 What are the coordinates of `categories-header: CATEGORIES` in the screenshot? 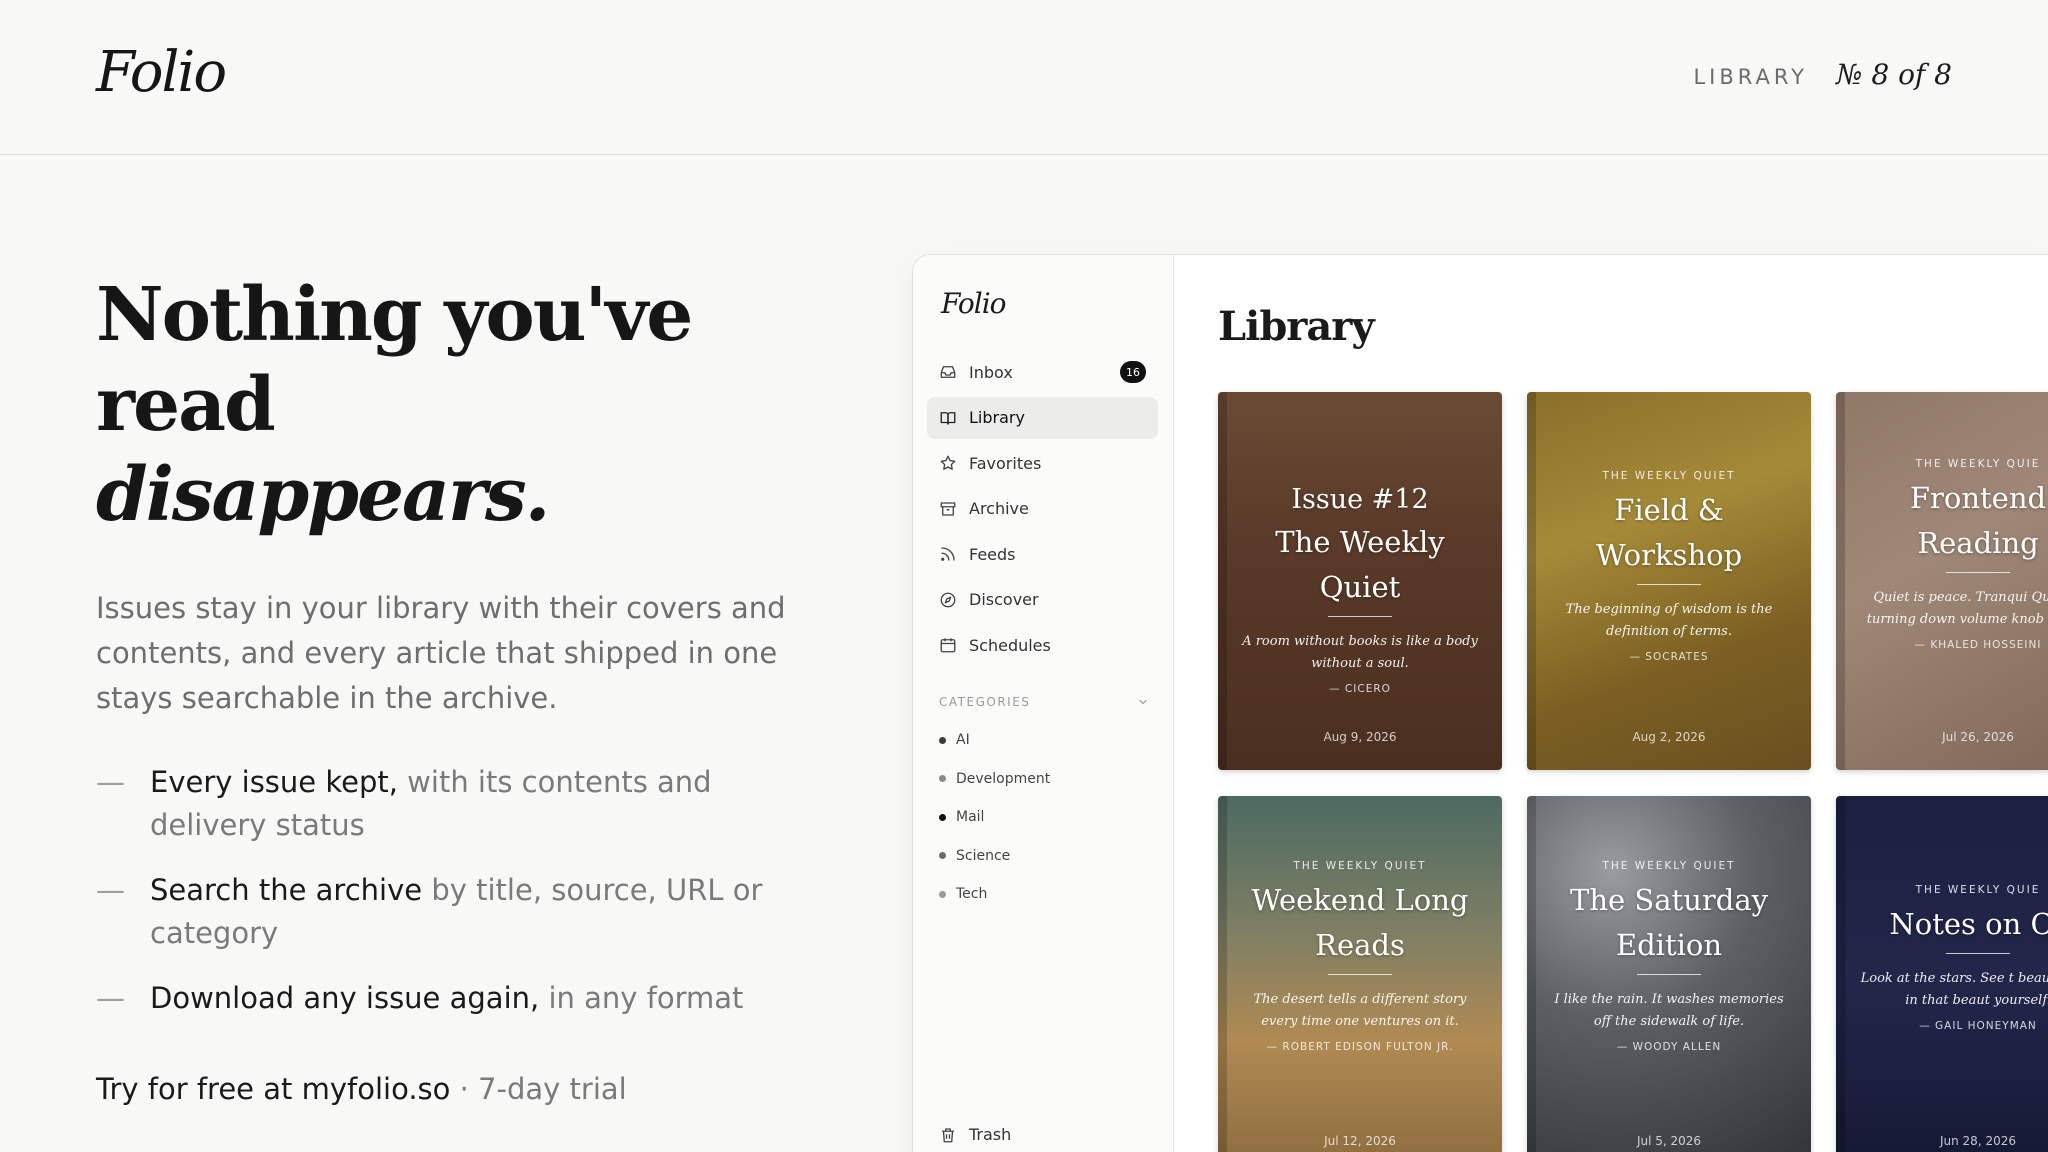 It's located at (1044, 702).